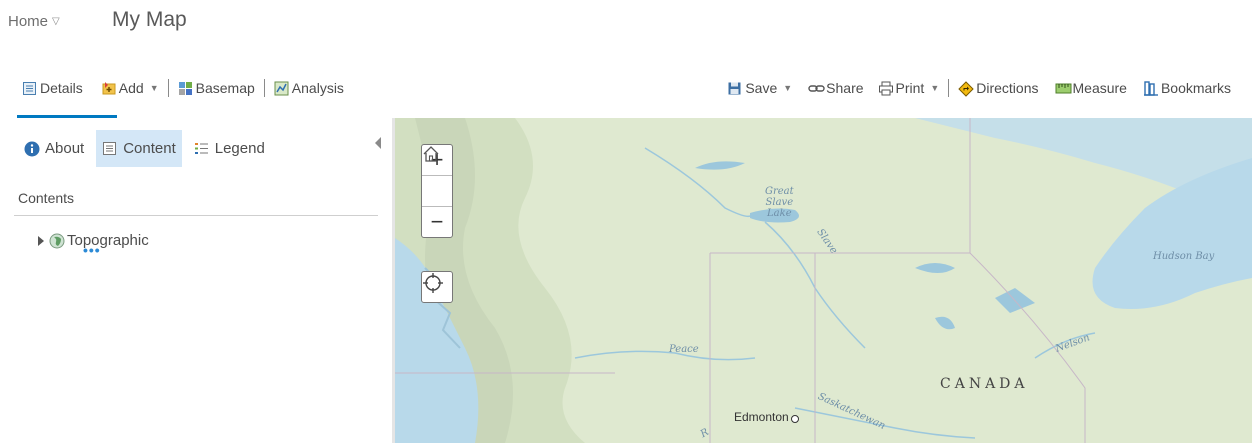  I want to click on measure-icon, so click(1063, 88).